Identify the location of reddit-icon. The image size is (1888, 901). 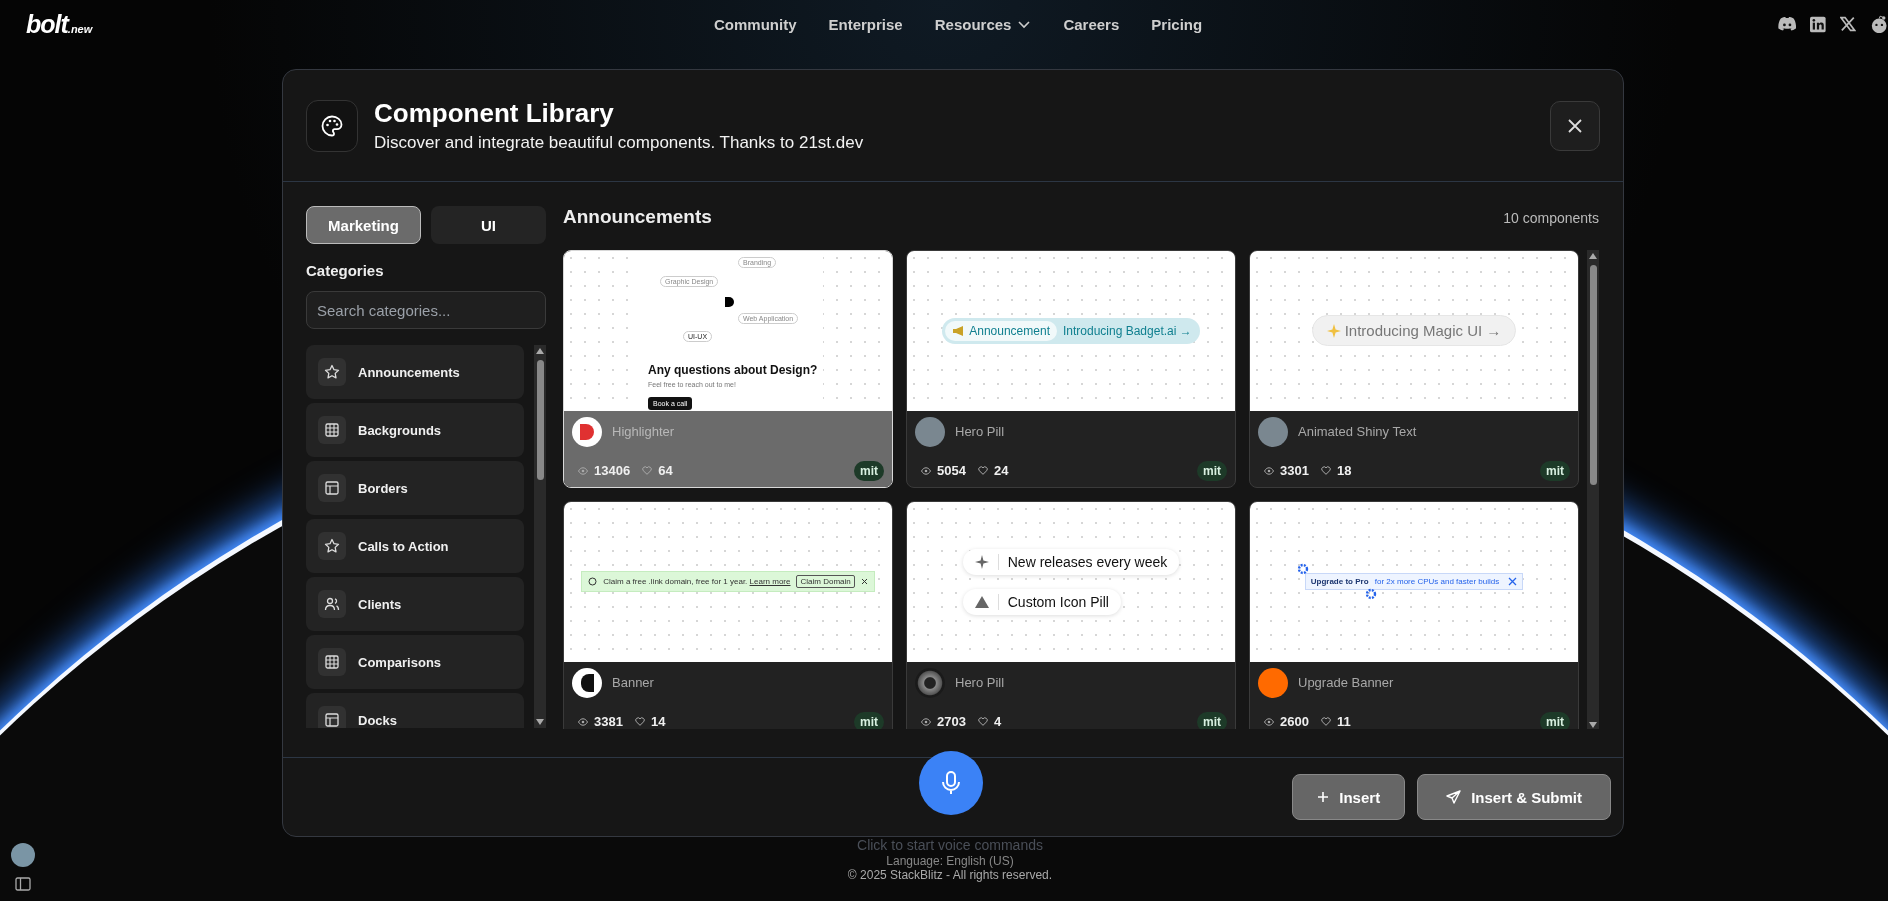
(1878, 24).